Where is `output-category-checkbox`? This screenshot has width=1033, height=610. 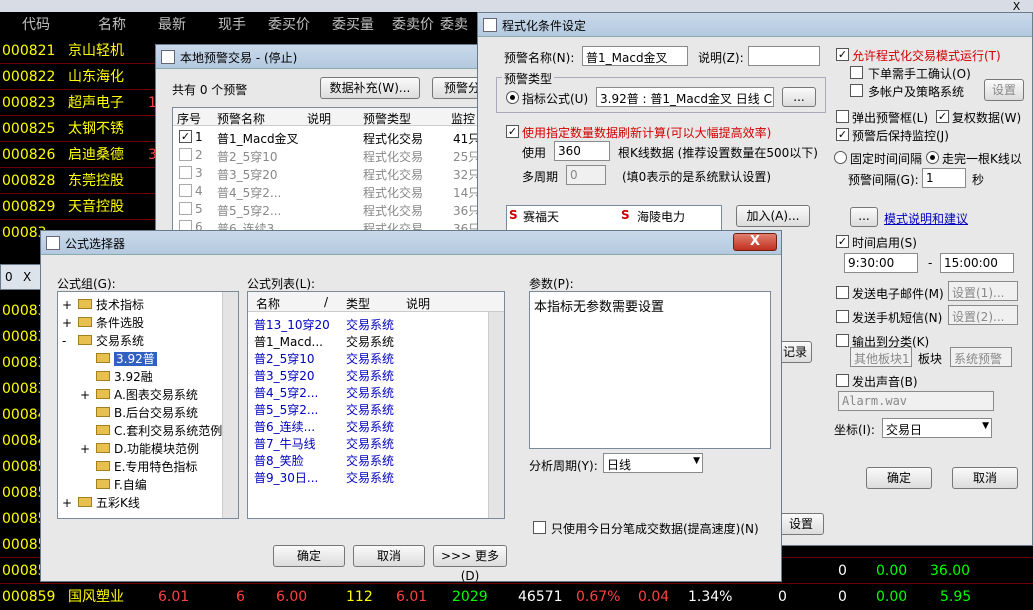 output-category-checkbox is located at coordinates (842, 340).